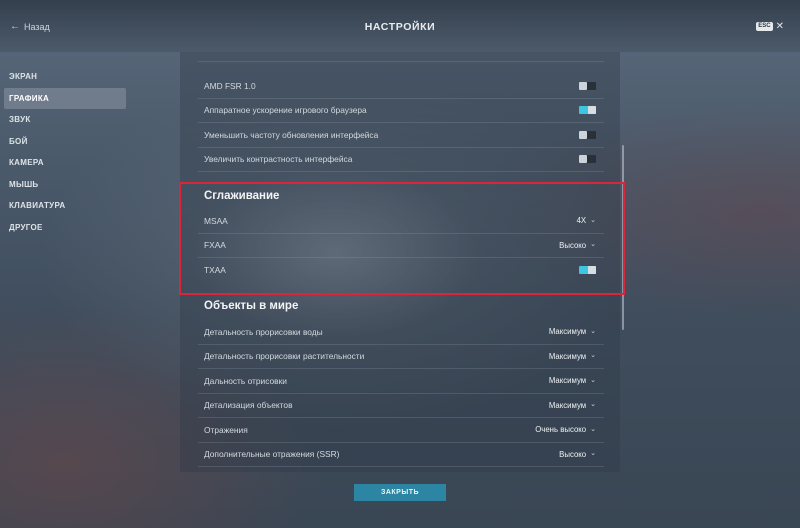  Describe the element at coordinates (230, 85) in the screenshot. I see `setting-label: AMD FSR 1.0` at that location.